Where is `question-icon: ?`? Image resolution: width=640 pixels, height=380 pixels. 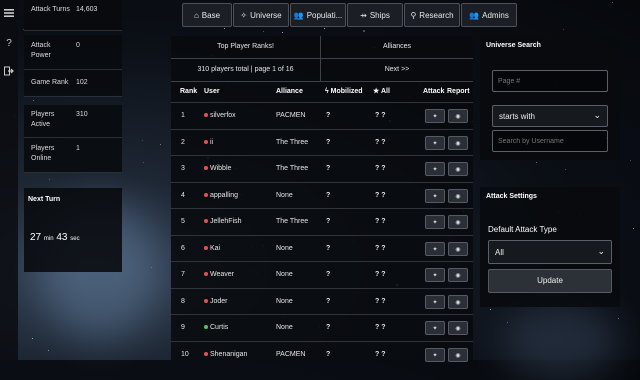 question-icon: ? is located at coordinates (9, 44).